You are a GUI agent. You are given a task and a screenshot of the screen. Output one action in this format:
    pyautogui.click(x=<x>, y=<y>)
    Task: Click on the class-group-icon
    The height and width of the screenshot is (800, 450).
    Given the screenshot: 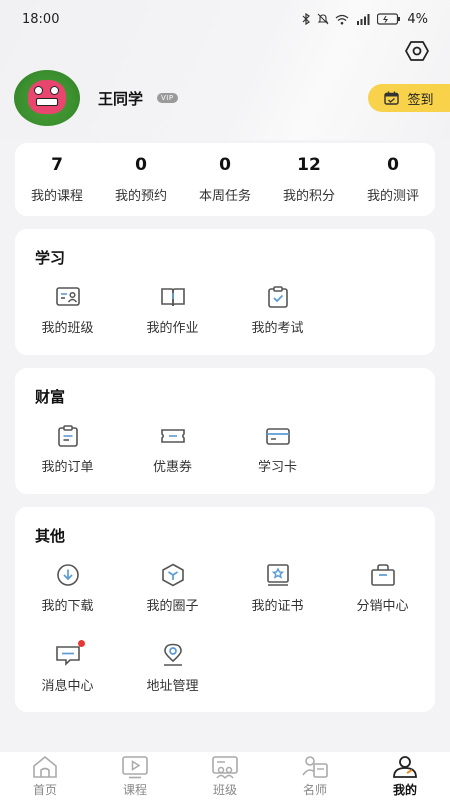 What is the action you would take?
    pyautogui.click(x=225, y=766)
    